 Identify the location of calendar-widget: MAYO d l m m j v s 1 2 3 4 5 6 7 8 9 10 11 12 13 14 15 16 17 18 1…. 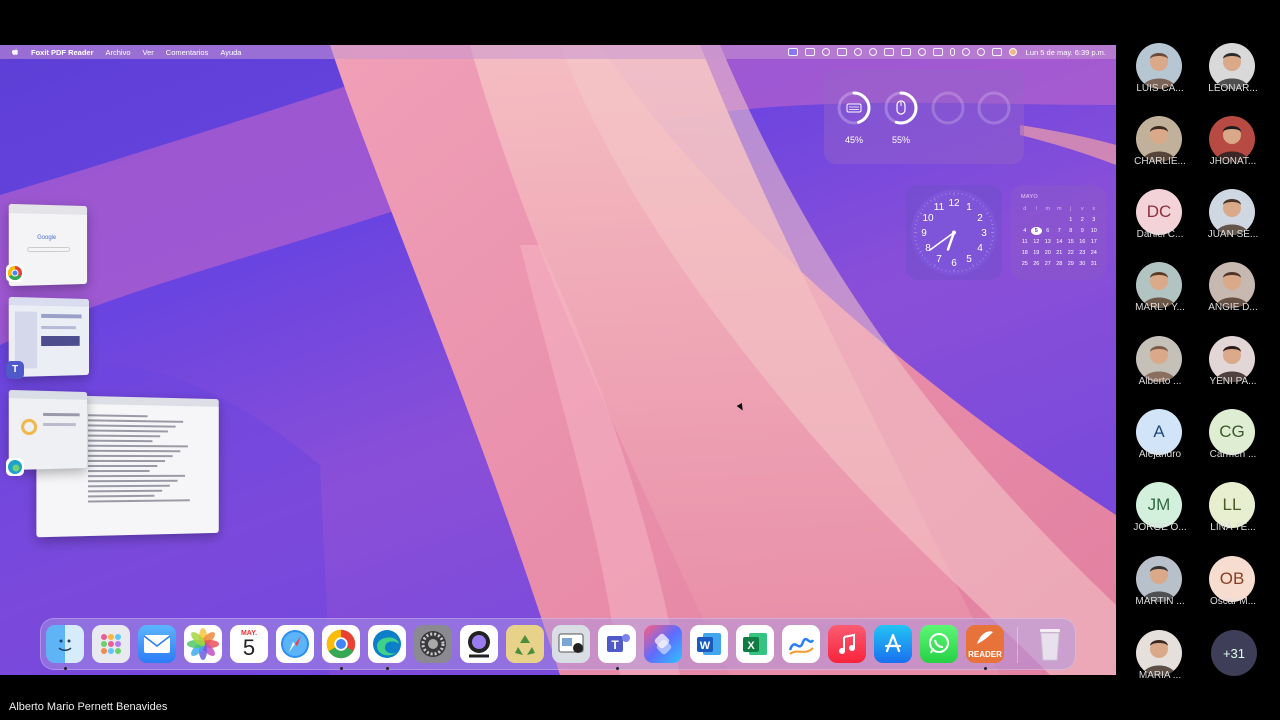
(1058, 232).